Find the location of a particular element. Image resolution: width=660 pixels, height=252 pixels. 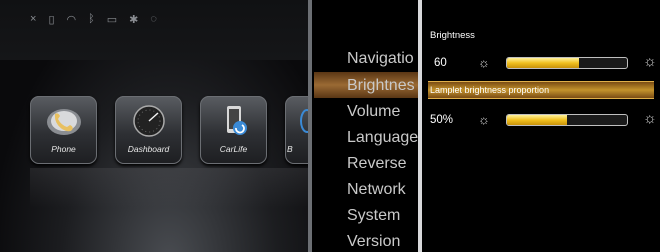

lamplet-slider is located at coordinates (567, 120).